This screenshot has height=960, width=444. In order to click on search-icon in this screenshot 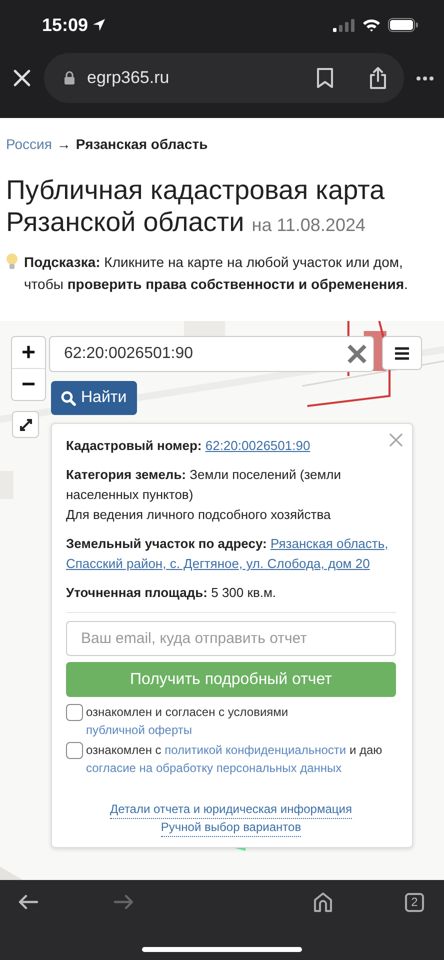, I will do `click(68, 398)`.